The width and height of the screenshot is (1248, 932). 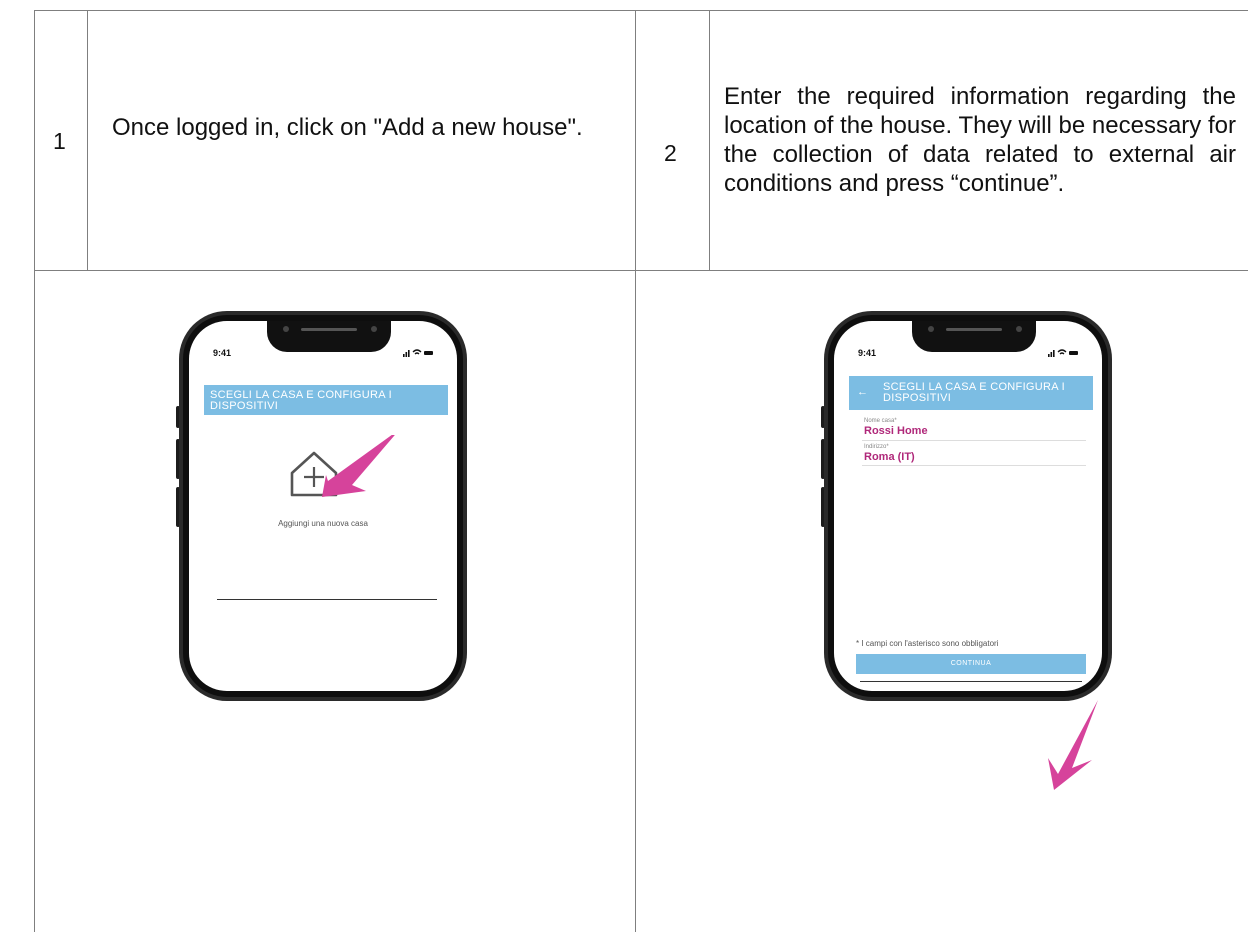 What do you see at coordinates (34, 471) in the screenshot?
I see `table-border-left` at bounding box center [34, 471].